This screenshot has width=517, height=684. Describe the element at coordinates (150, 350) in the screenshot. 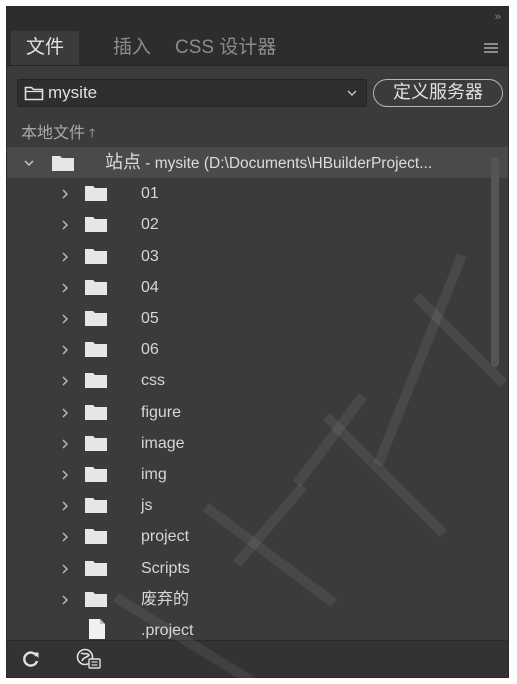

I see `tree-item-label: 06` at that location.